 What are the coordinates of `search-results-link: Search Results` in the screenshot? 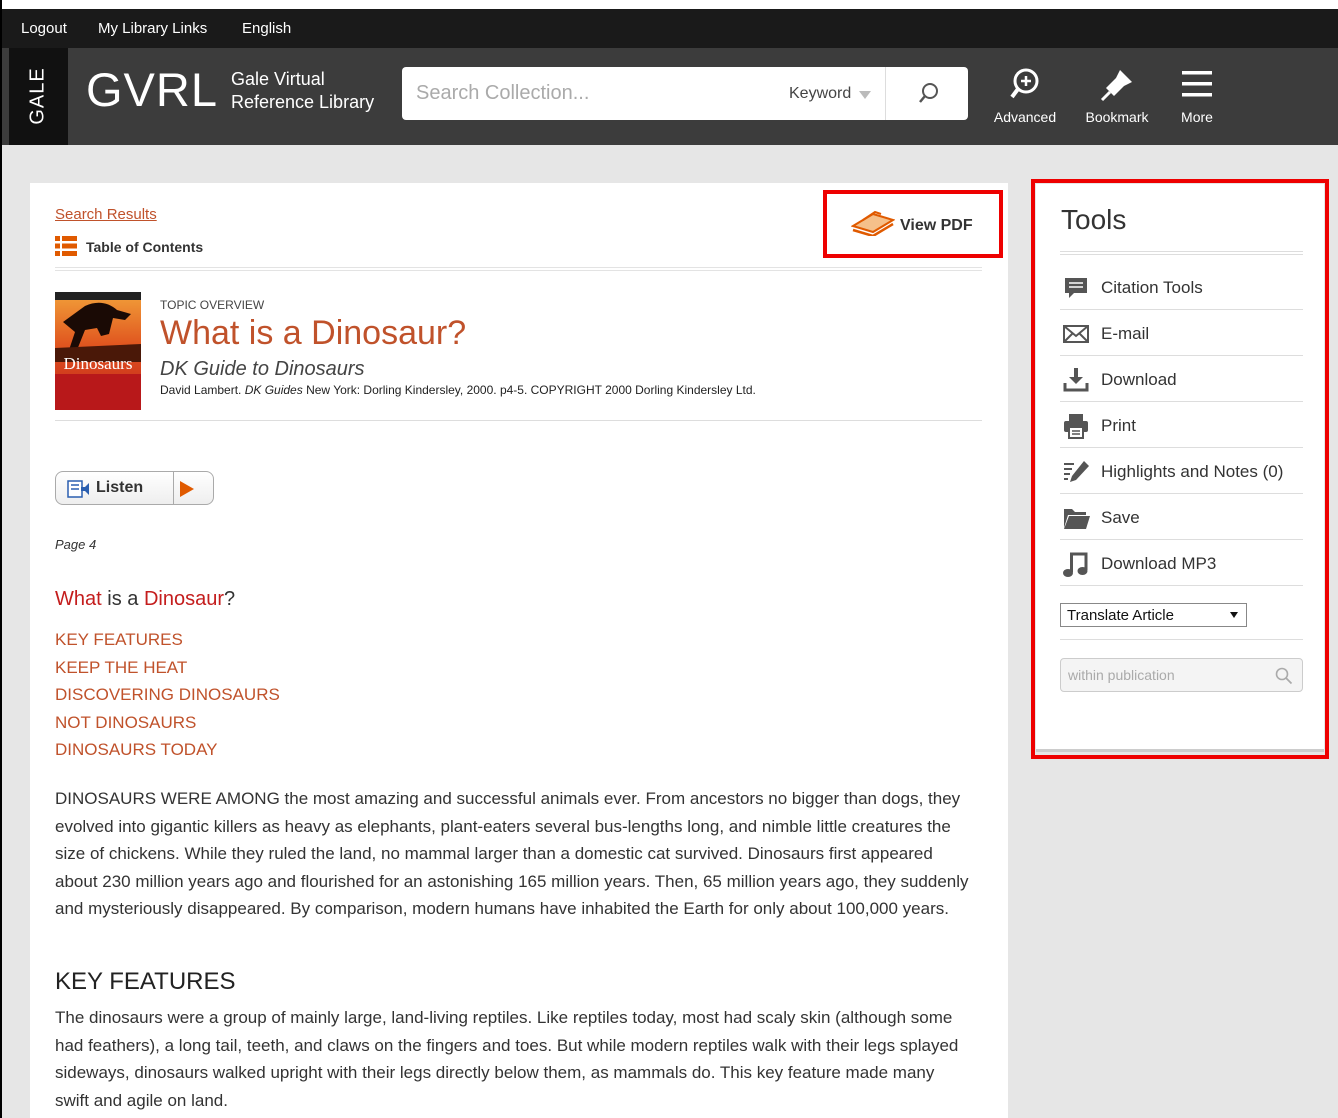 It's located at (106, 214).